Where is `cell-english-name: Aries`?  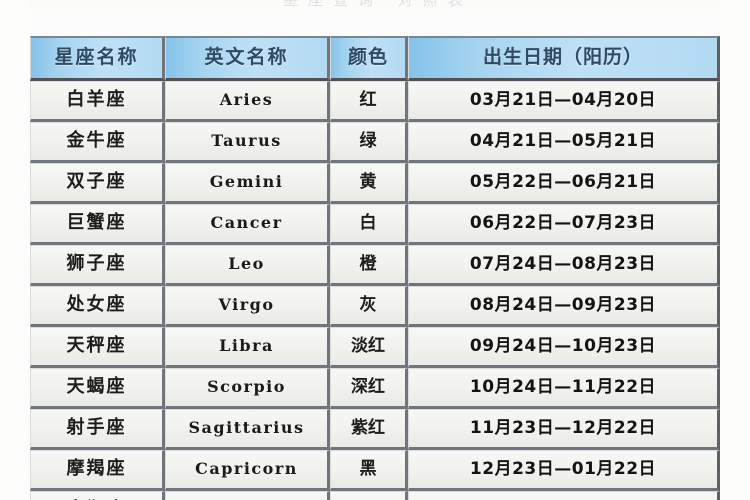 cell-english-name: Aries is located at coordinates (247, 101).